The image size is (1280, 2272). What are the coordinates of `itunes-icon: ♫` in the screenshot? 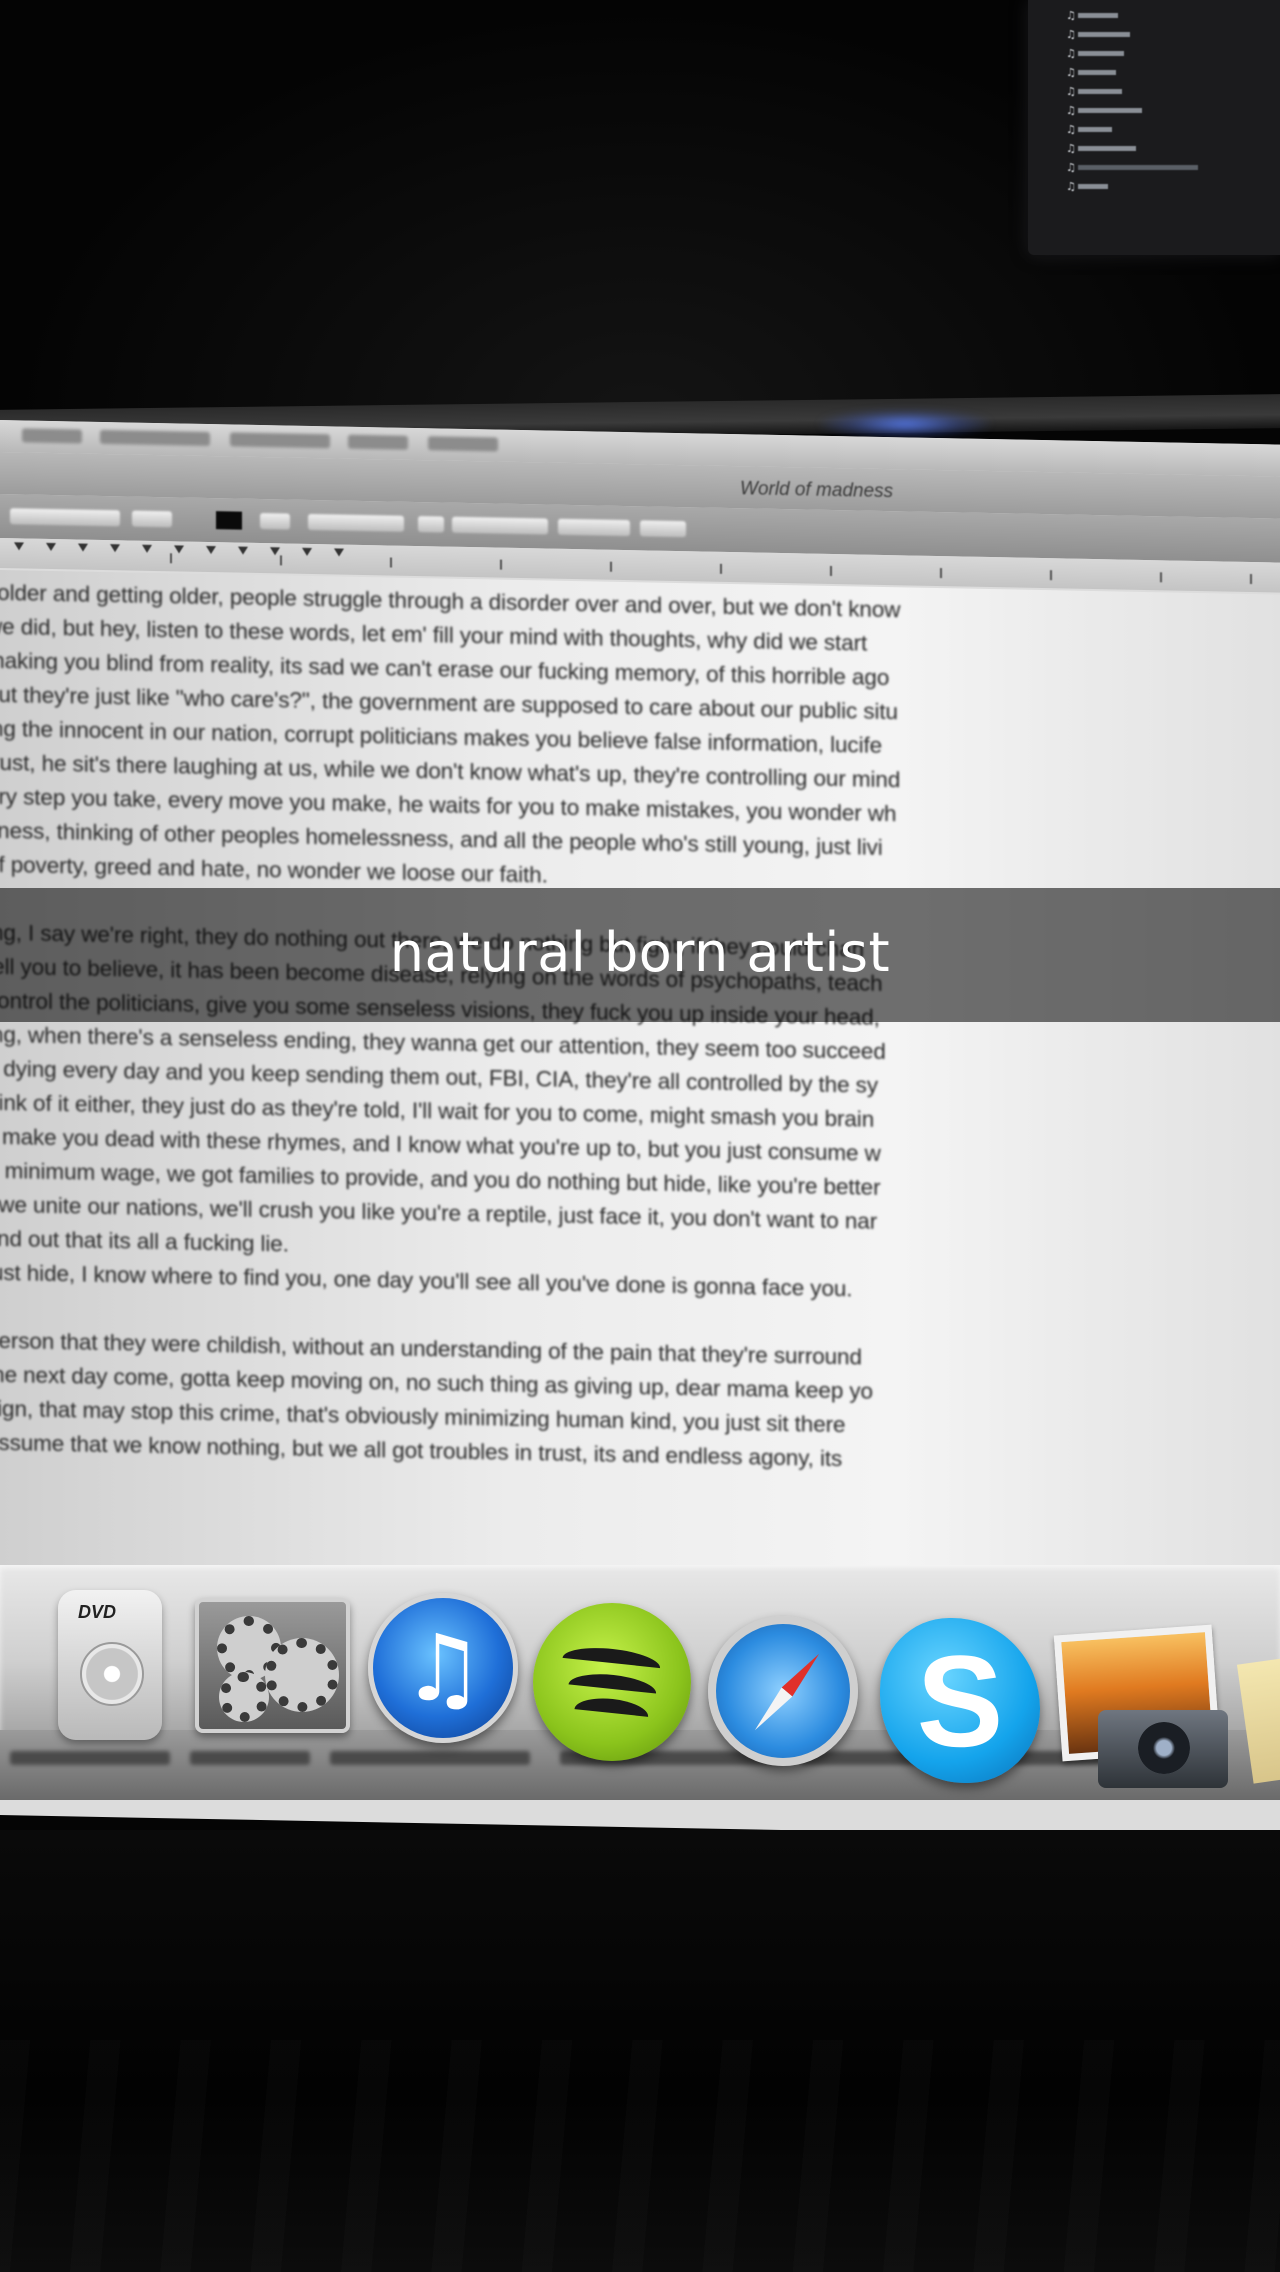 It's located at (443, 1668).